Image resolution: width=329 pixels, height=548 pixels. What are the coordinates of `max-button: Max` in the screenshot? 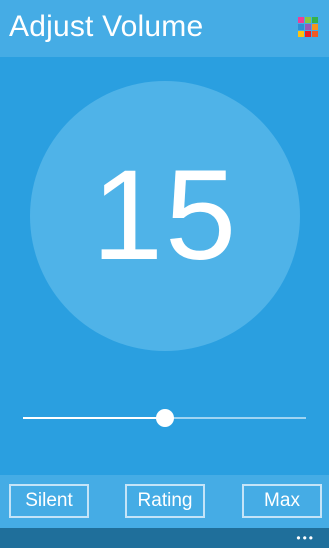 It's located at (282, 501).